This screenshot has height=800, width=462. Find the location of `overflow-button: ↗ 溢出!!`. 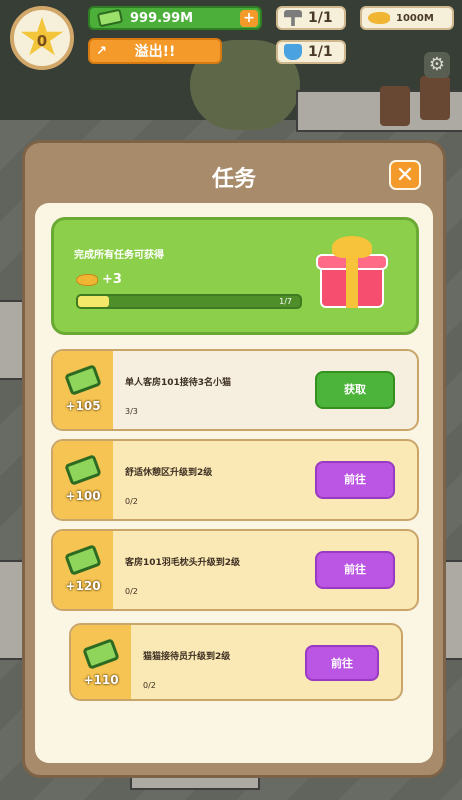

overflow-button: ↗ 溢出!! is located at coordinates (155, 51).